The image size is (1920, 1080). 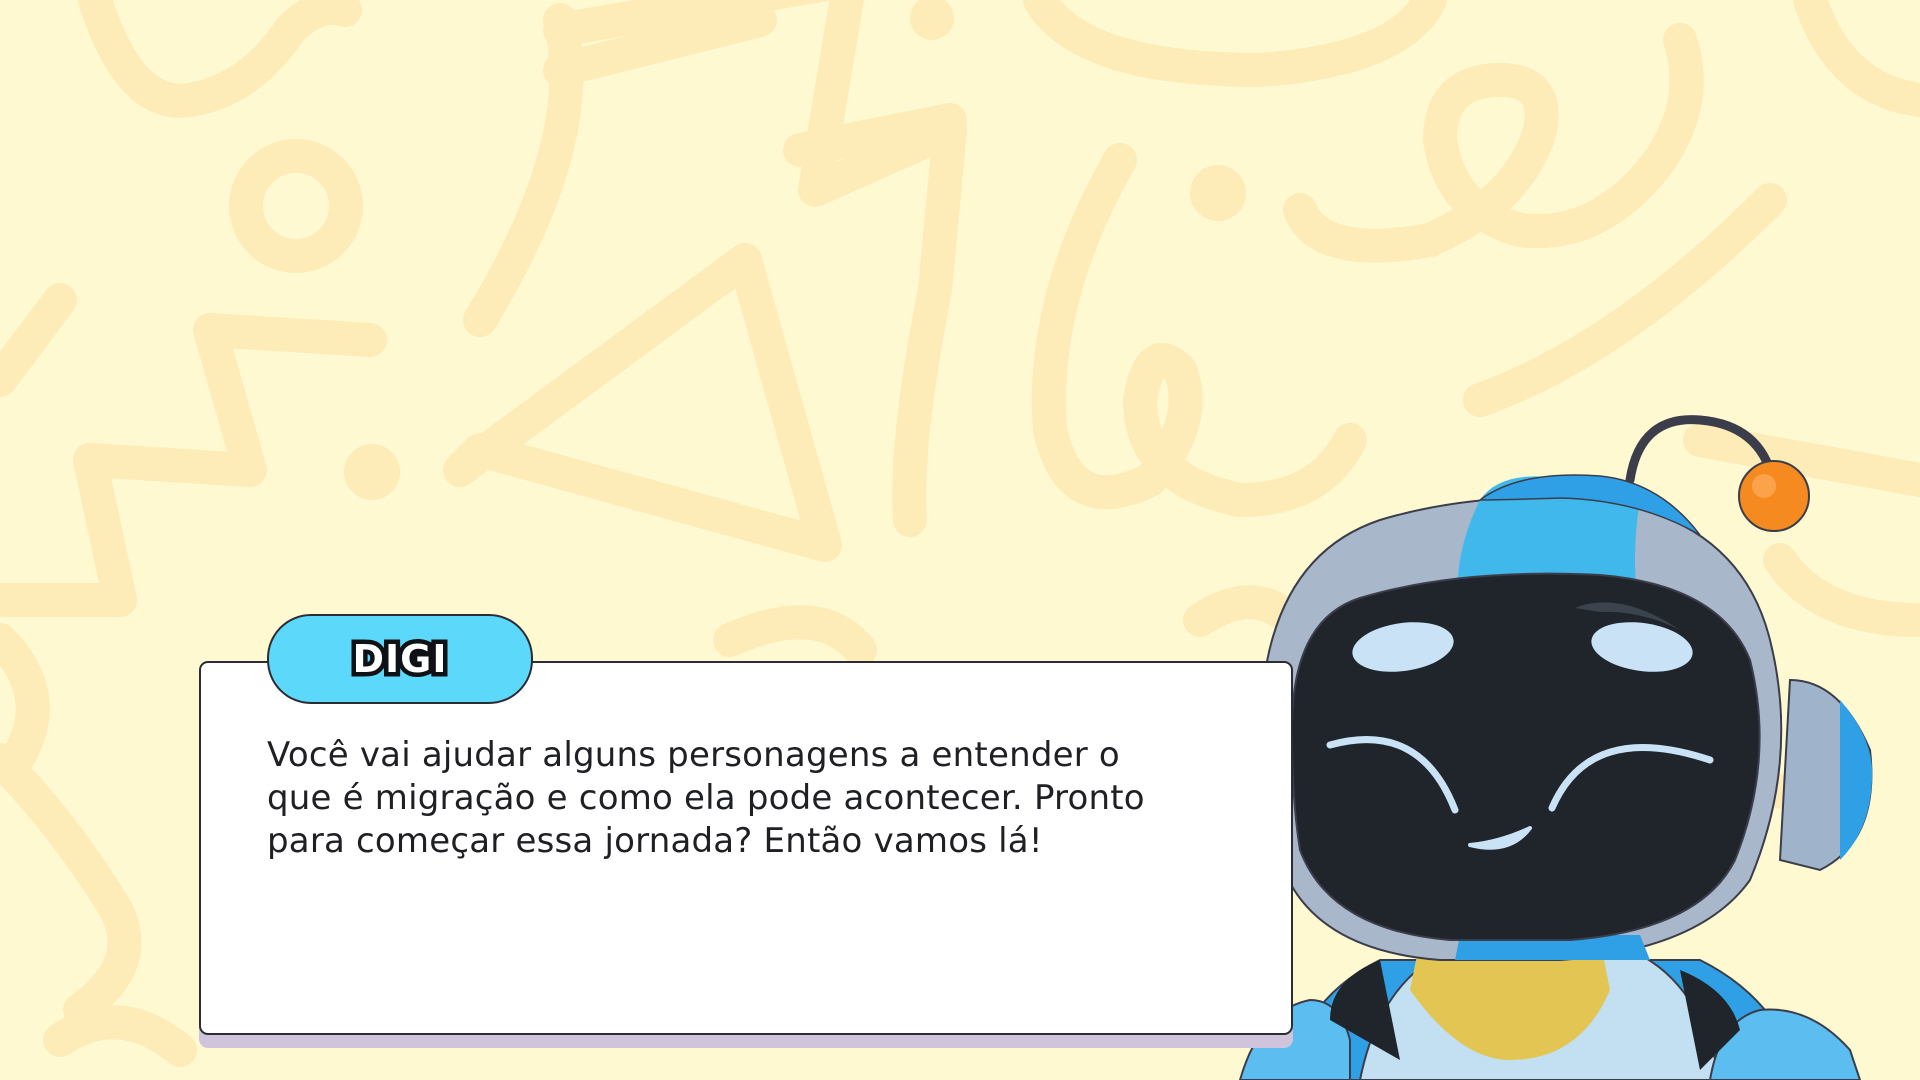 I want to click on speaker-name-tag: DIGI, so click(x=400, y=659).